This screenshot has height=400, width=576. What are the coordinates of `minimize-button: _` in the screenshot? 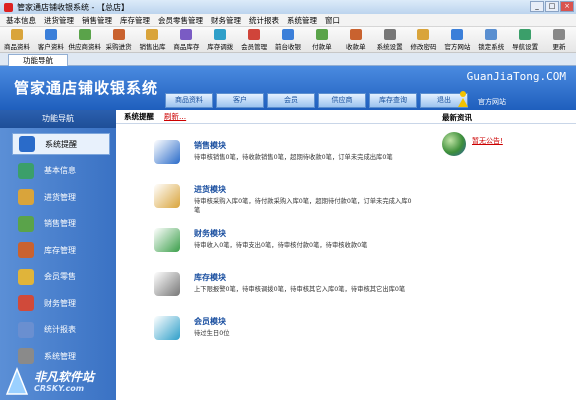 It's located at (537, 6).